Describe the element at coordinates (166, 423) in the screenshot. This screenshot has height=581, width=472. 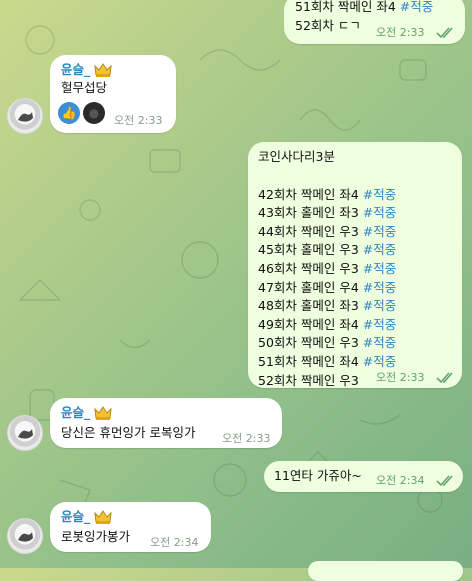
I see `incoming-message: 윤슬_ 당신은 휴먼잉가 로복잉가 오전 2:33` at that location.